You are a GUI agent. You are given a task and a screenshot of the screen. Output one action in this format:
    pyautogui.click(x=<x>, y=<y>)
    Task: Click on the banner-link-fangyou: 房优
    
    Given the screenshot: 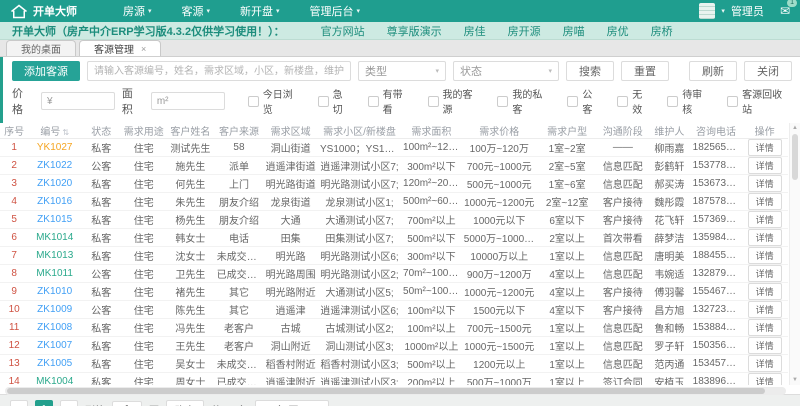 What is the action you would take?
    pyautogui.click(x=618, y=31)
    